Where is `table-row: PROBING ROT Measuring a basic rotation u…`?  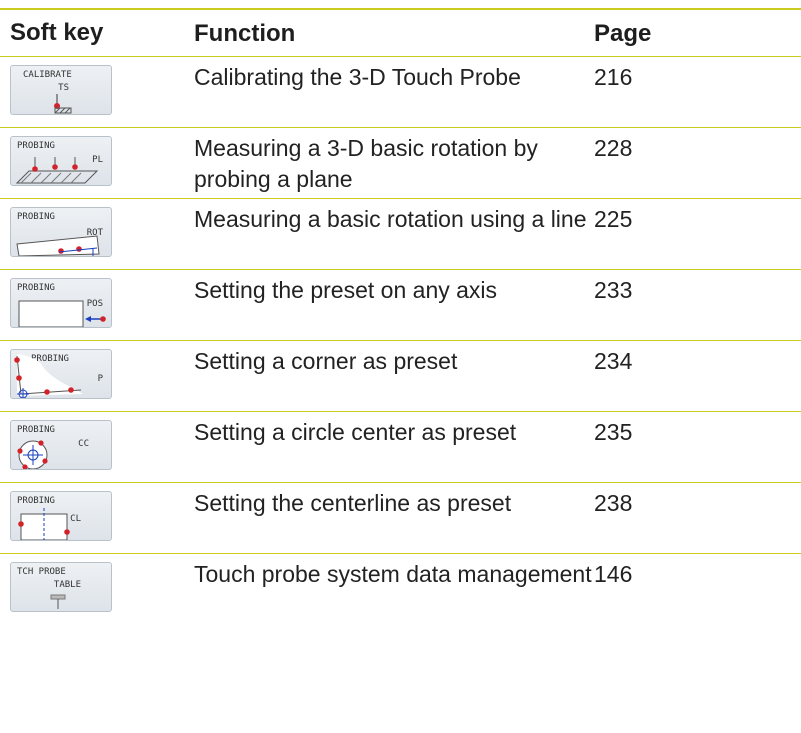 table-row: PROBING ROT Measuring a basic rotation u… is located at coordinates (400, 234).